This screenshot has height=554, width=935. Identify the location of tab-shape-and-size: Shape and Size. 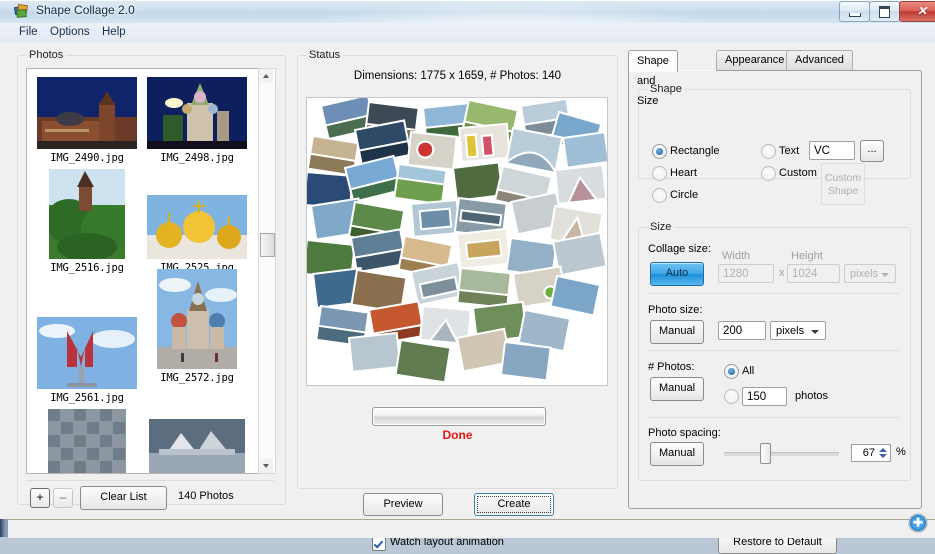
(653, 61).